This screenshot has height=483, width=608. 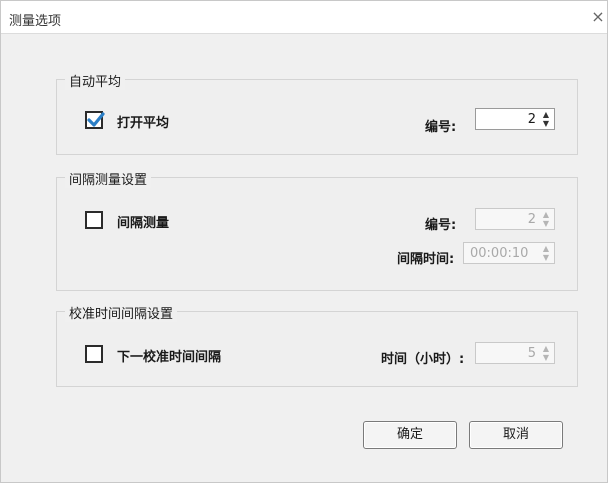 I want to click on checkmark-icon, so click(x=96, y=119).